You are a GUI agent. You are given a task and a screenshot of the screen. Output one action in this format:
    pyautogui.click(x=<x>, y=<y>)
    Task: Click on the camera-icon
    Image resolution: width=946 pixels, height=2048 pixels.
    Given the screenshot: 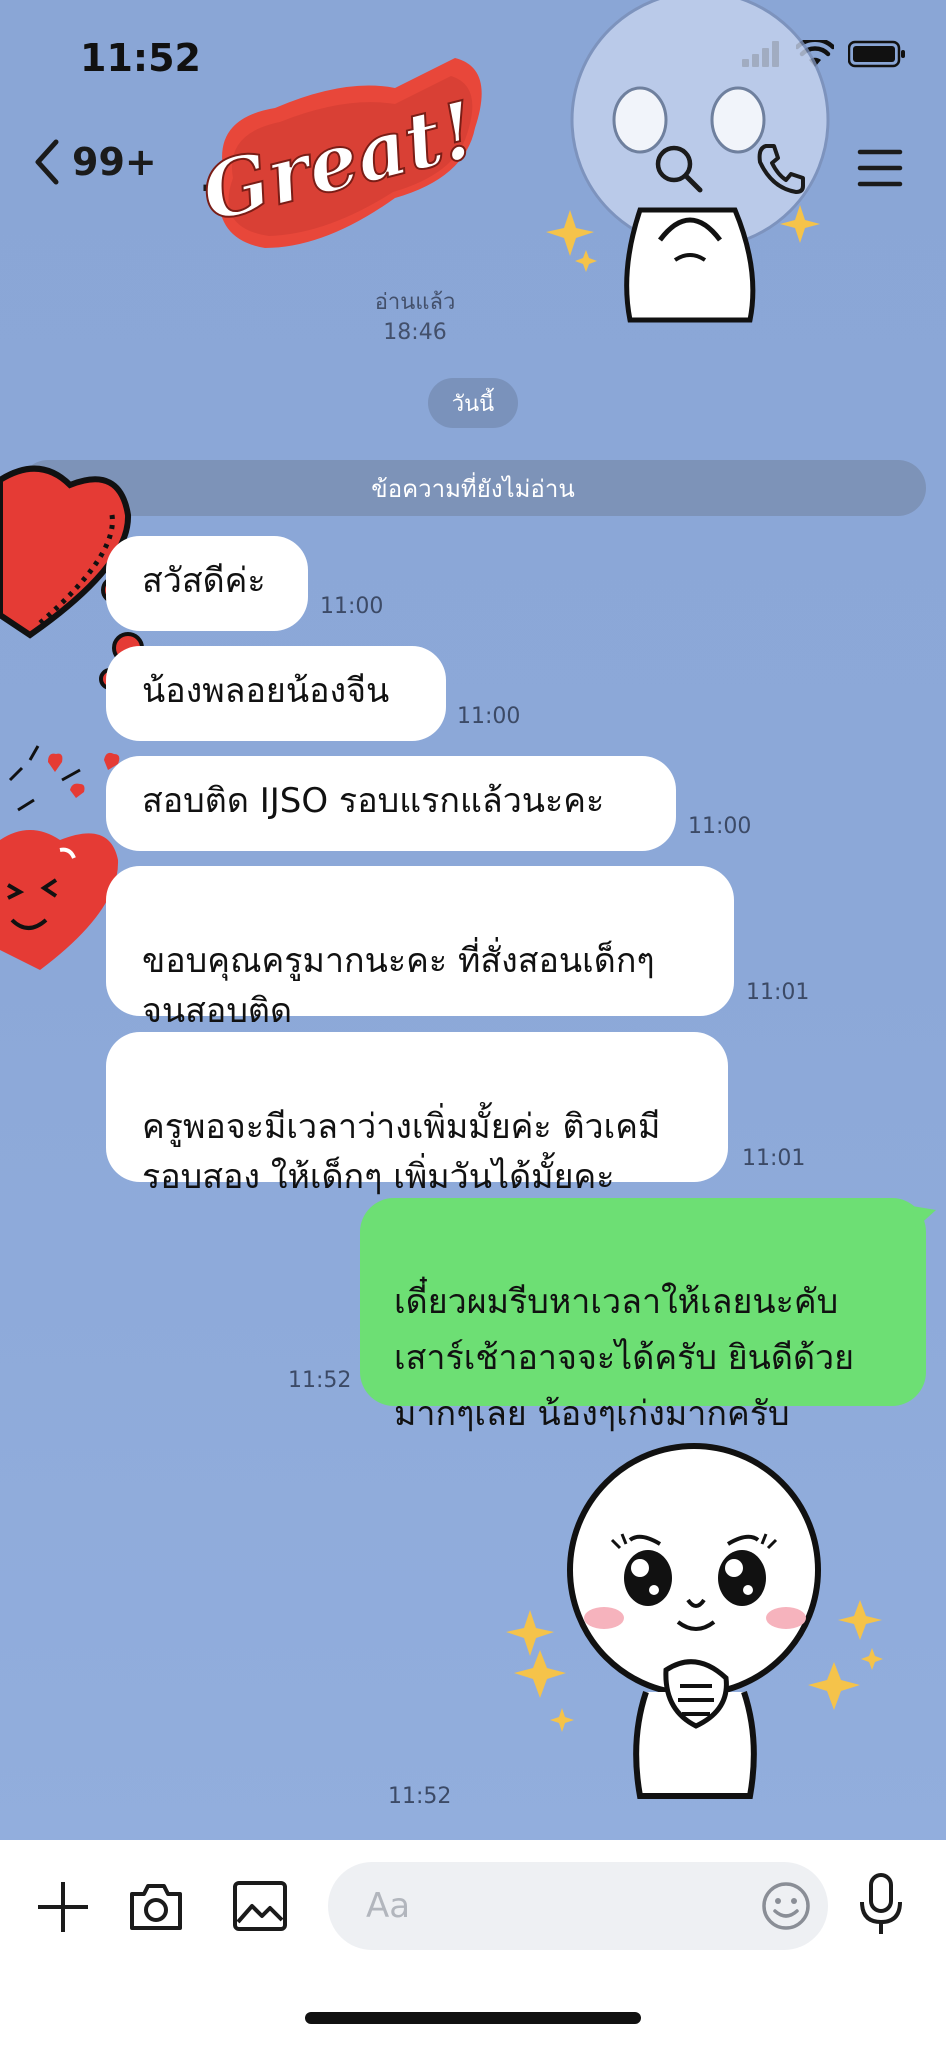 What is the action you would take?
    pyautogui.click(x=156, y=1906)
    